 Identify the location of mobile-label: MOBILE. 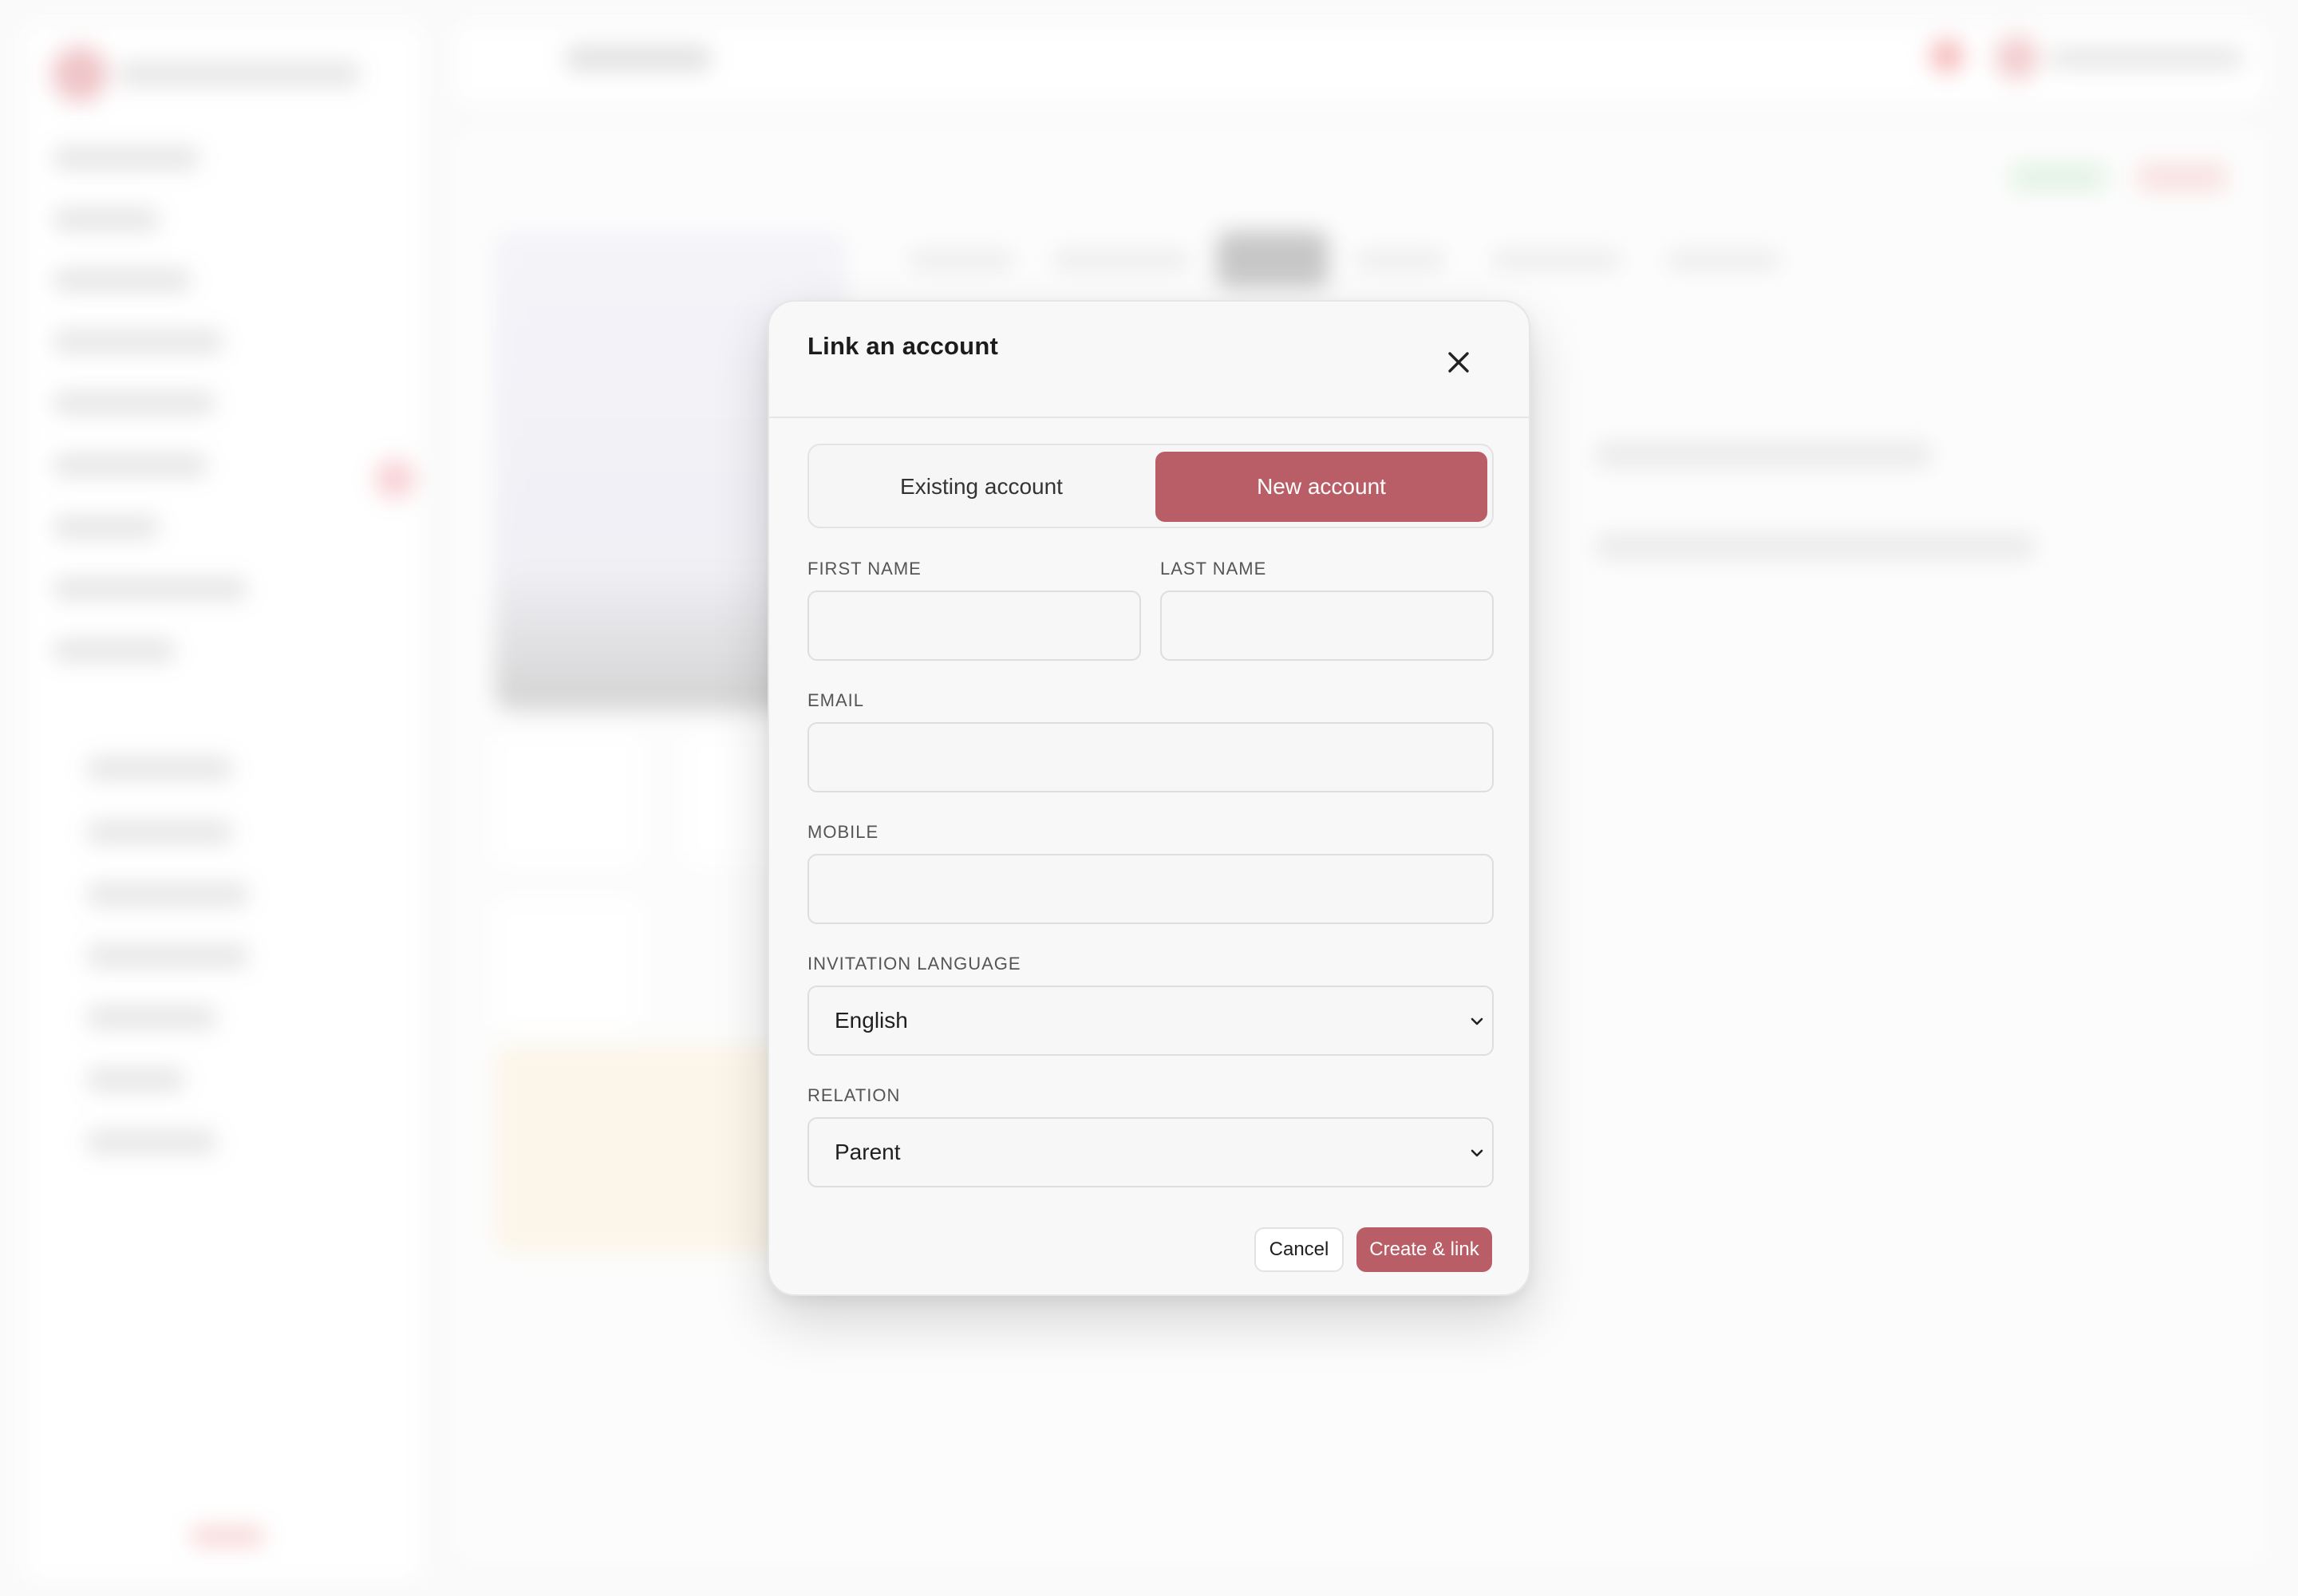
(843, 832).